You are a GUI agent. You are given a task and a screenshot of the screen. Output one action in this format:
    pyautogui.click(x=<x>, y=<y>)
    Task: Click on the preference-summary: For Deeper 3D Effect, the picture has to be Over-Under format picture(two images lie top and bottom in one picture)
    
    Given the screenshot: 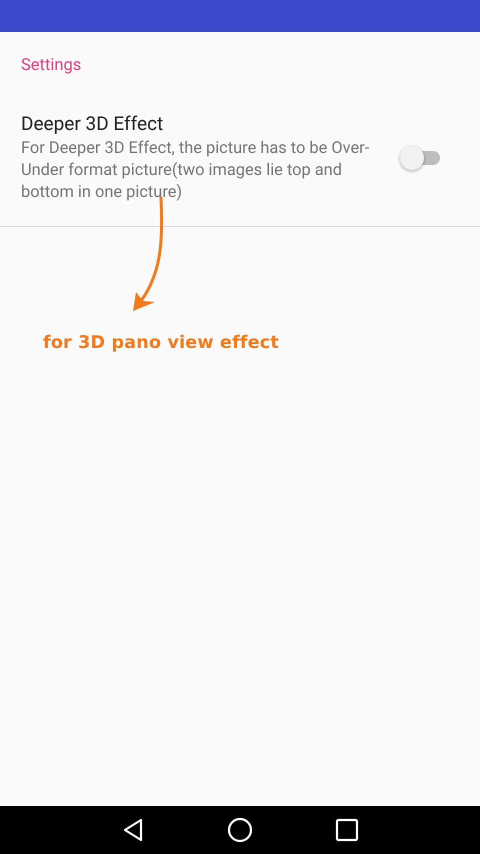 What is the action you would take?
    pyautogui.click(x=195, y=171)
    